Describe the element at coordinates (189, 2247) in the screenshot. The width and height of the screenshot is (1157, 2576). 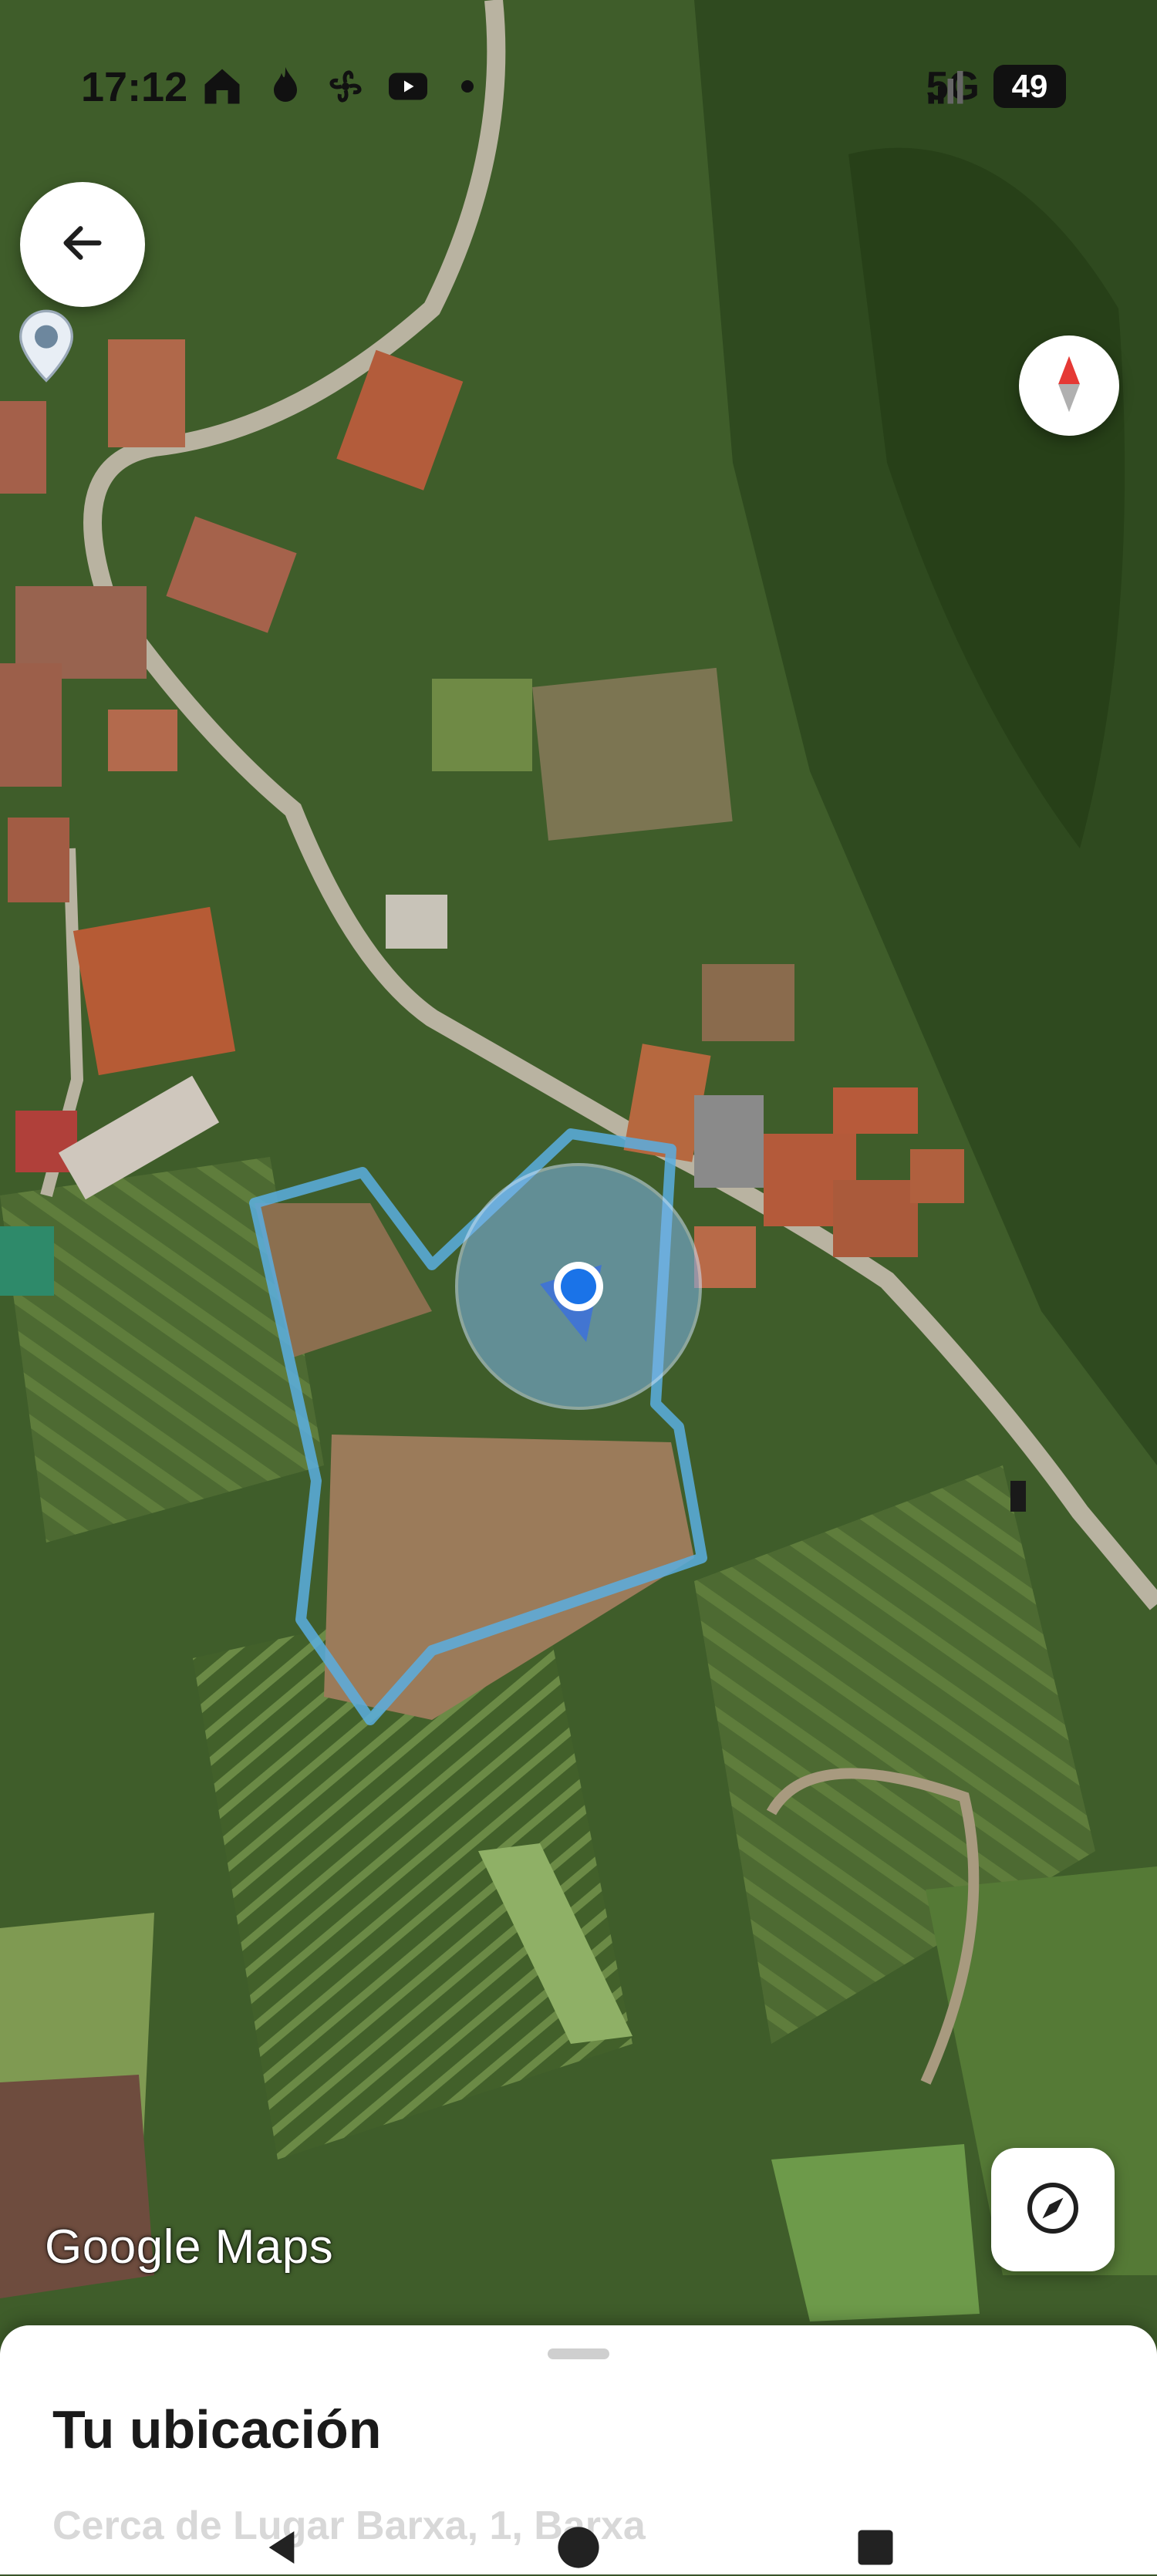
I see `google-maps-logo: Google Maps` at that location.